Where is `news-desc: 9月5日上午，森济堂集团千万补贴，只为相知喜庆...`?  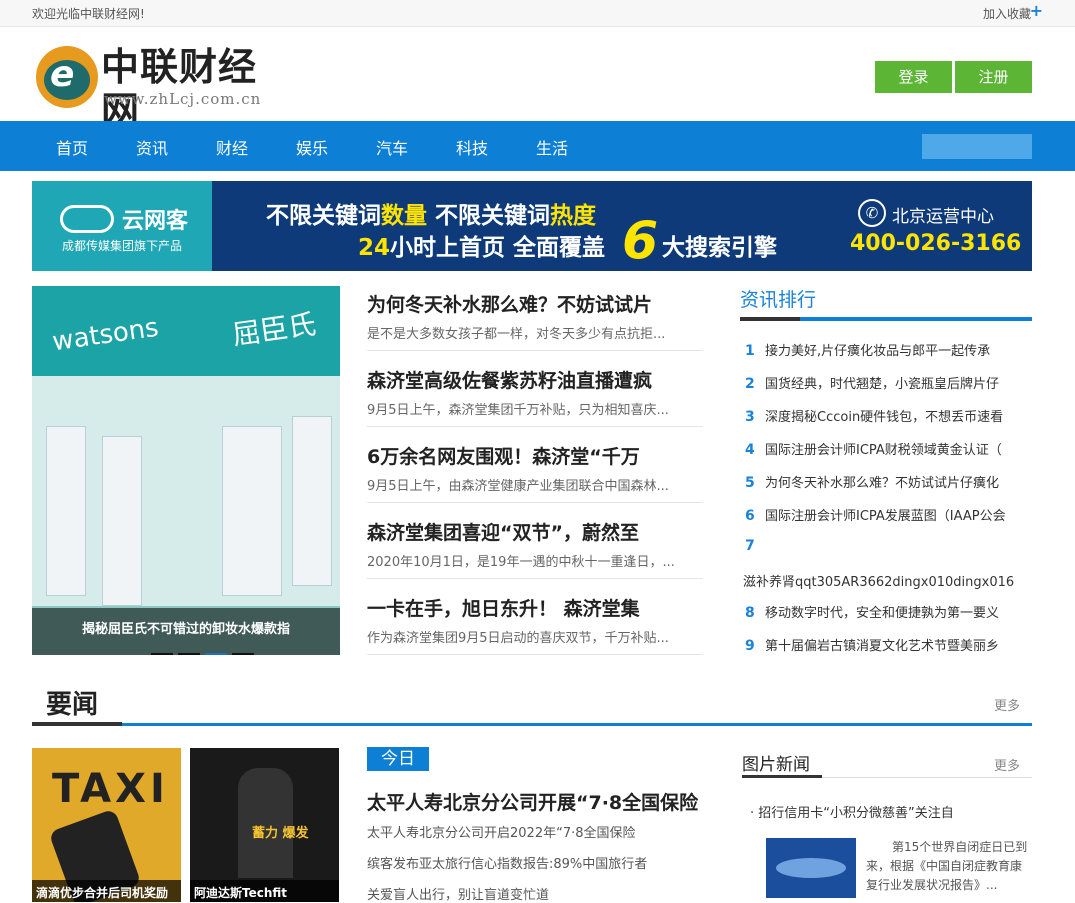
news-desc: 9月5日上午，森济堂集团千万补贴，只为相知喜庆... is located at coordinates (518, 410).